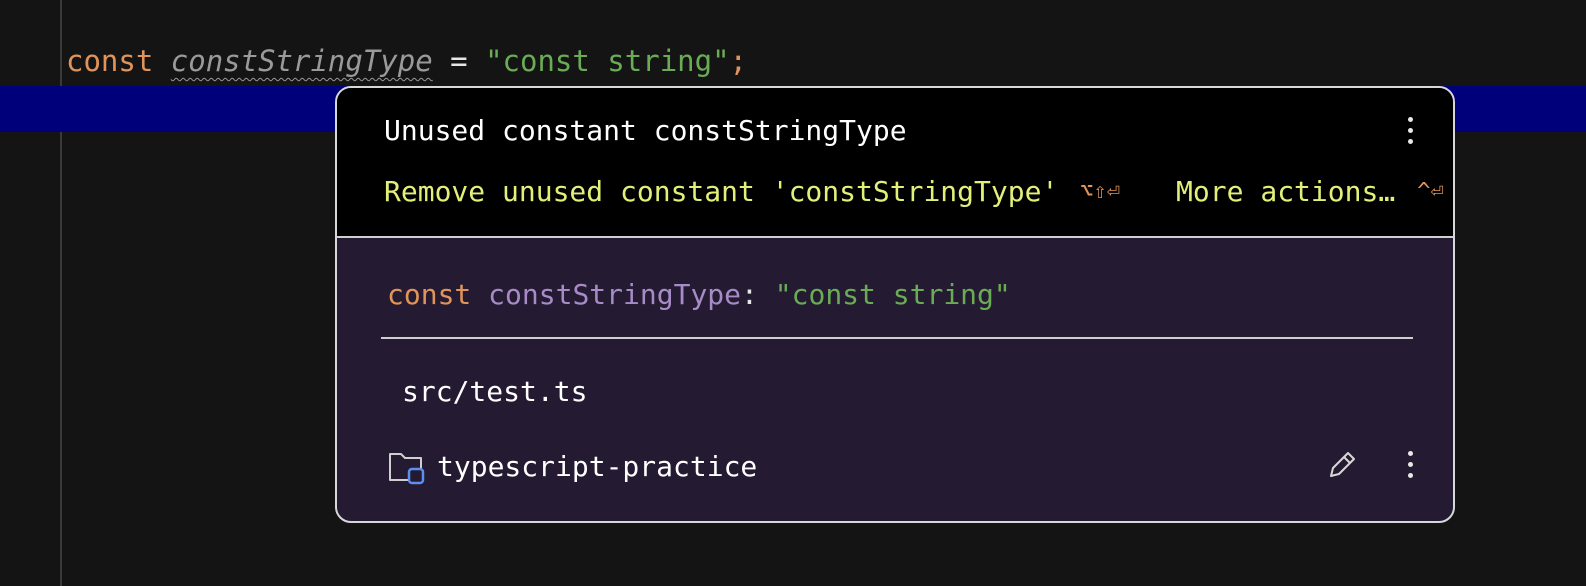  I want to click on kebab-menu-icon, so click(1410, 131).